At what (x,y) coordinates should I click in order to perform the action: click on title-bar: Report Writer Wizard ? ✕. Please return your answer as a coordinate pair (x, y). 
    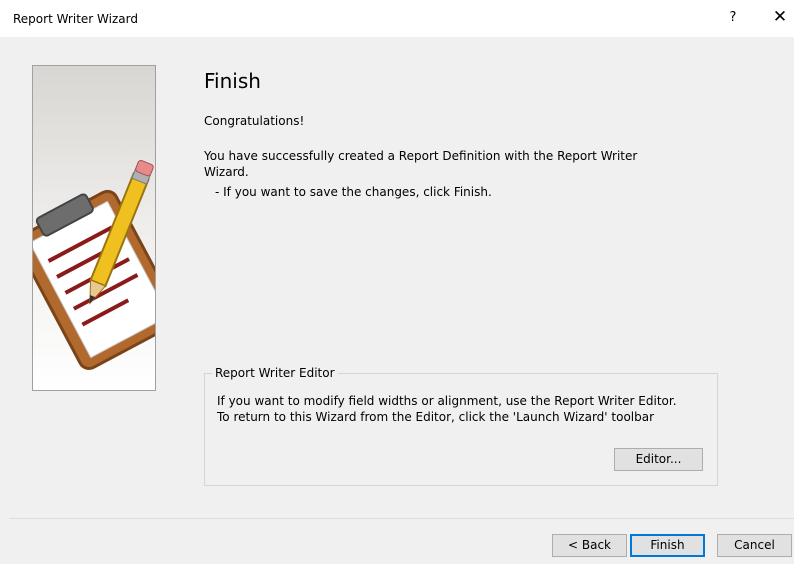
    Looking at the image, I should click on (397, 18).